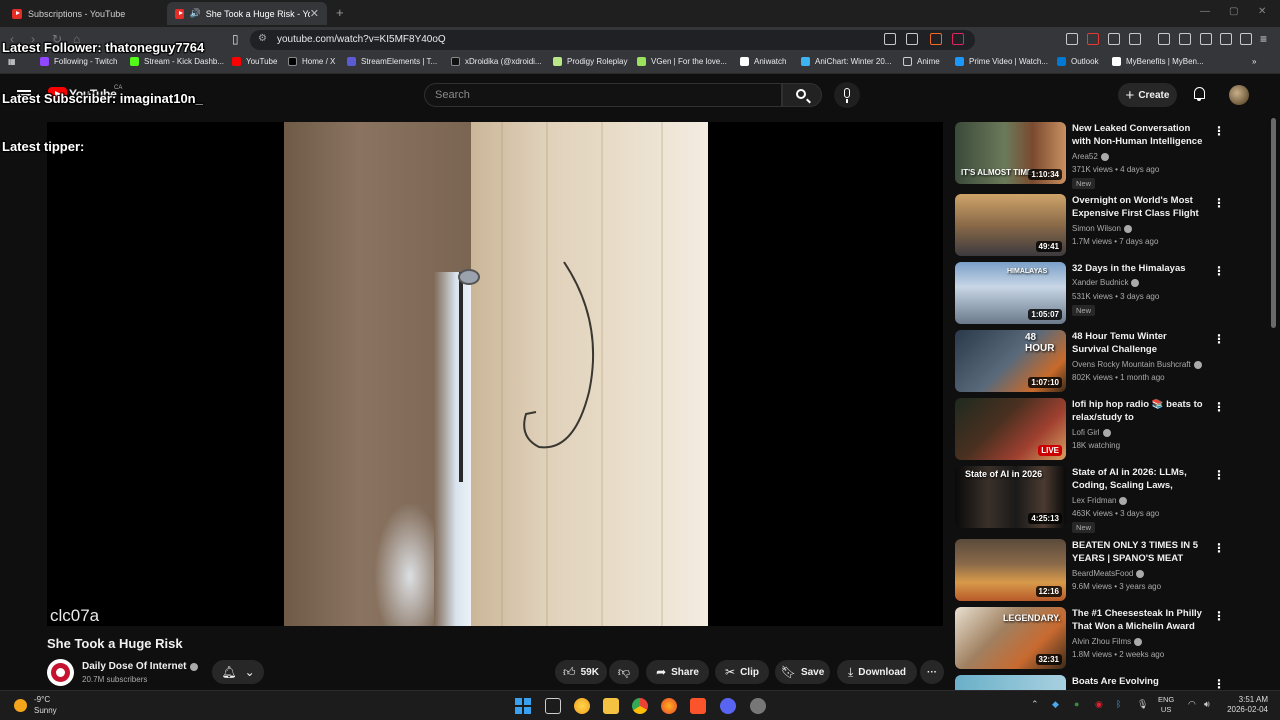 The height and width of the screenshot is (720, 1280). Describe the element at coordinates (921, 61) in the screenshot. I see `bookmark-item: Anime` at that location.